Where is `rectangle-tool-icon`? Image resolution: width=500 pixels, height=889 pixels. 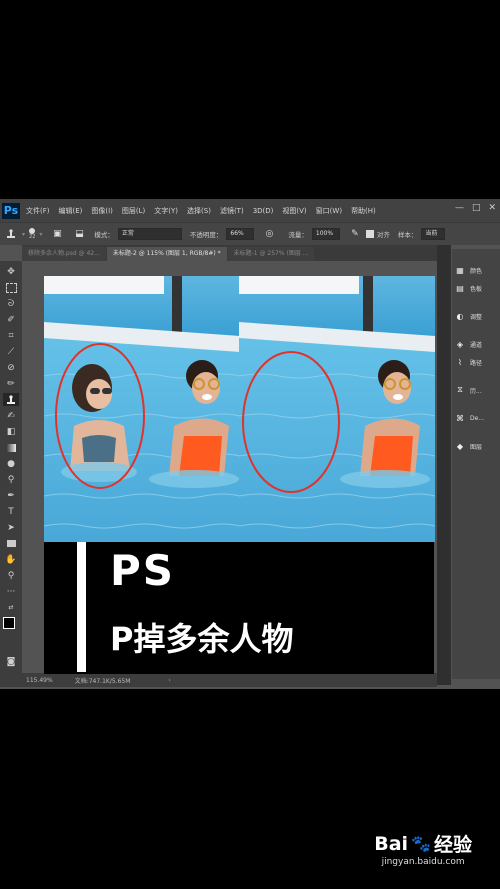 rectangle-tool-icon is located at coordinates (11, 543).